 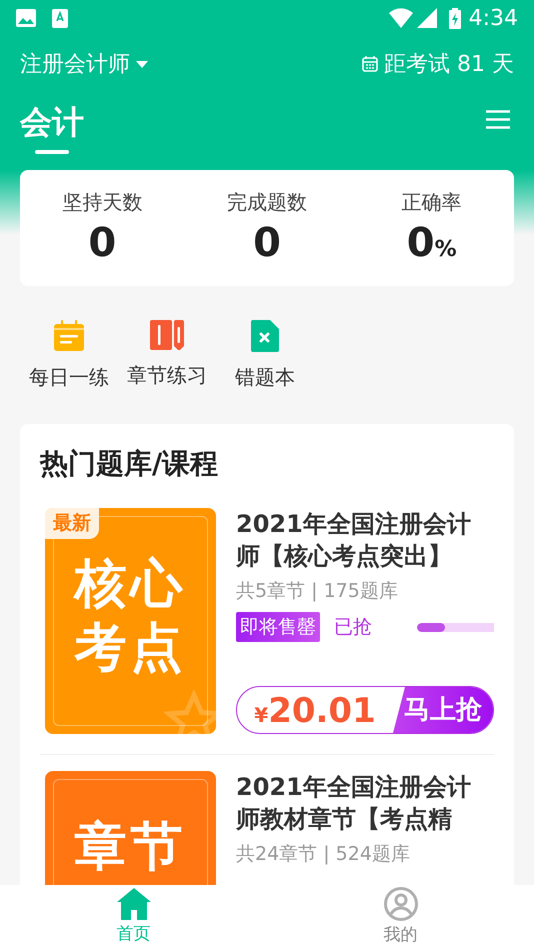 What do you see at coordinates (265, 372) in the screenshot?
I see `shortcut-button: 错题本` at bounding box center [265, 372].